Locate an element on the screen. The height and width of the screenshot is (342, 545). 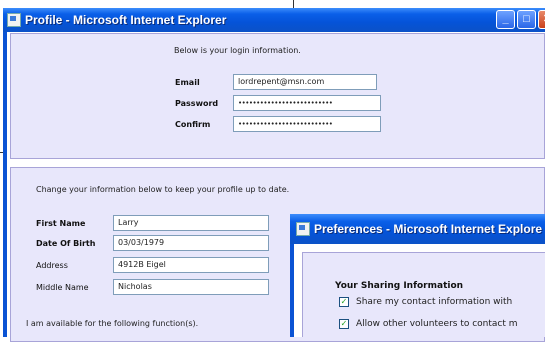
address-field: 4912B Eigel is located at coordinates (191, 265).